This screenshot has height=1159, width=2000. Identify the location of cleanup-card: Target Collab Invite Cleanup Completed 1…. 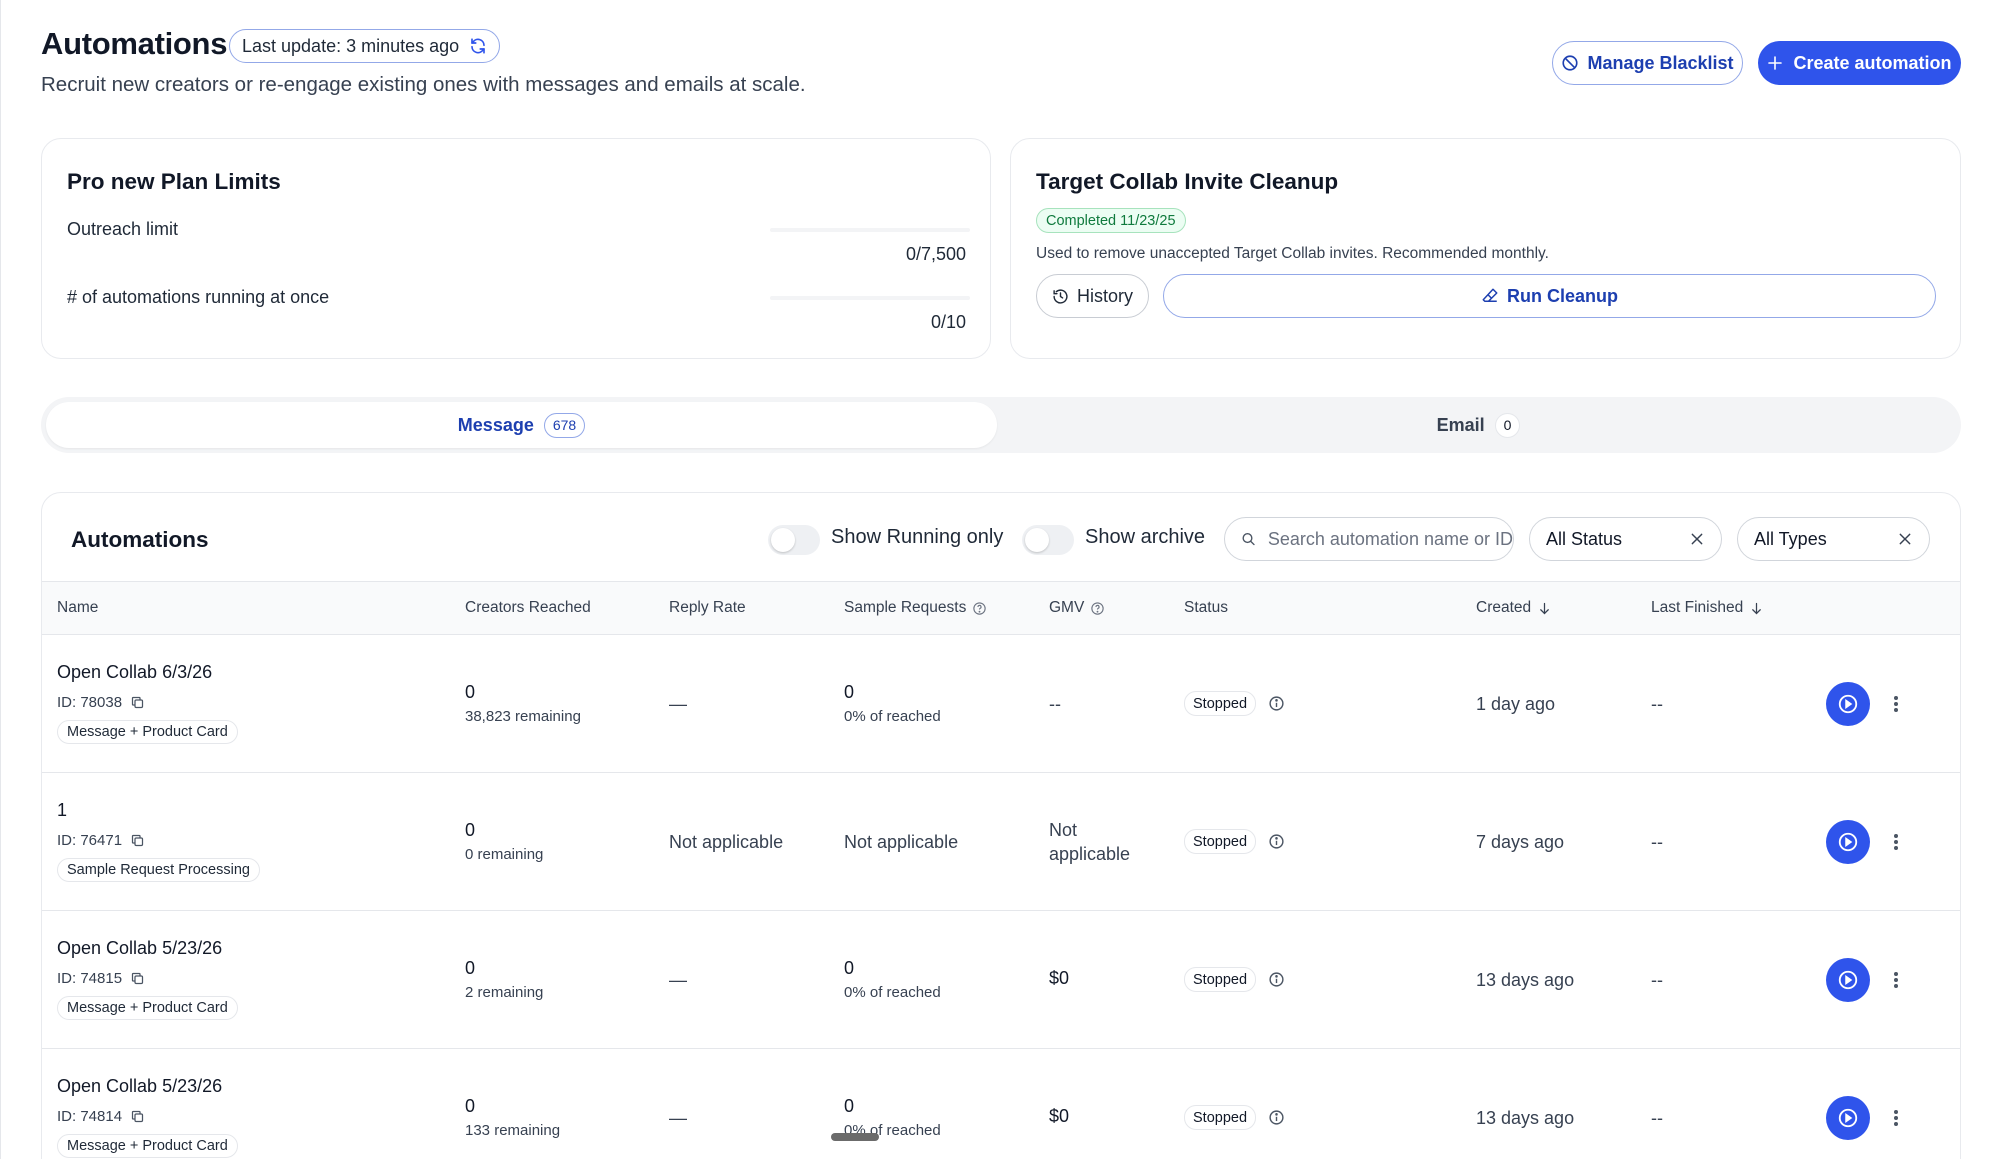
(1485, 248).